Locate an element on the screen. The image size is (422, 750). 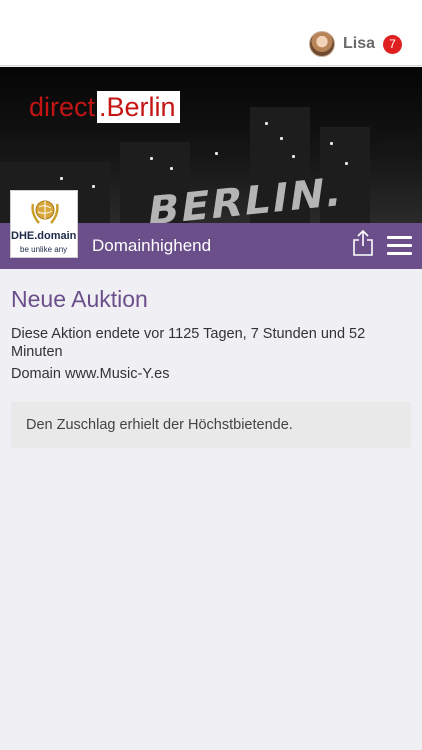
logo-tagline: be unlike any is located at coordinates (44, 249).